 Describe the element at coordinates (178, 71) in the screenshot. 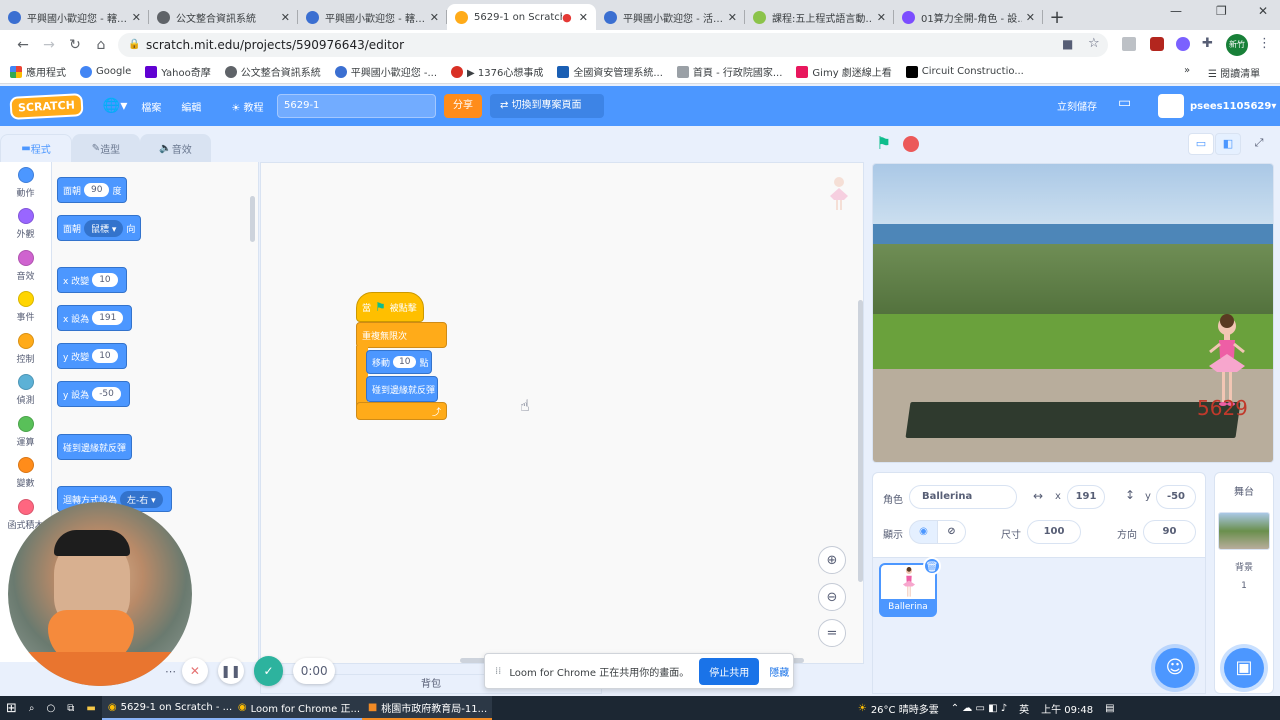

I see `bookmark-item: Yahoo奇摩` at that location.